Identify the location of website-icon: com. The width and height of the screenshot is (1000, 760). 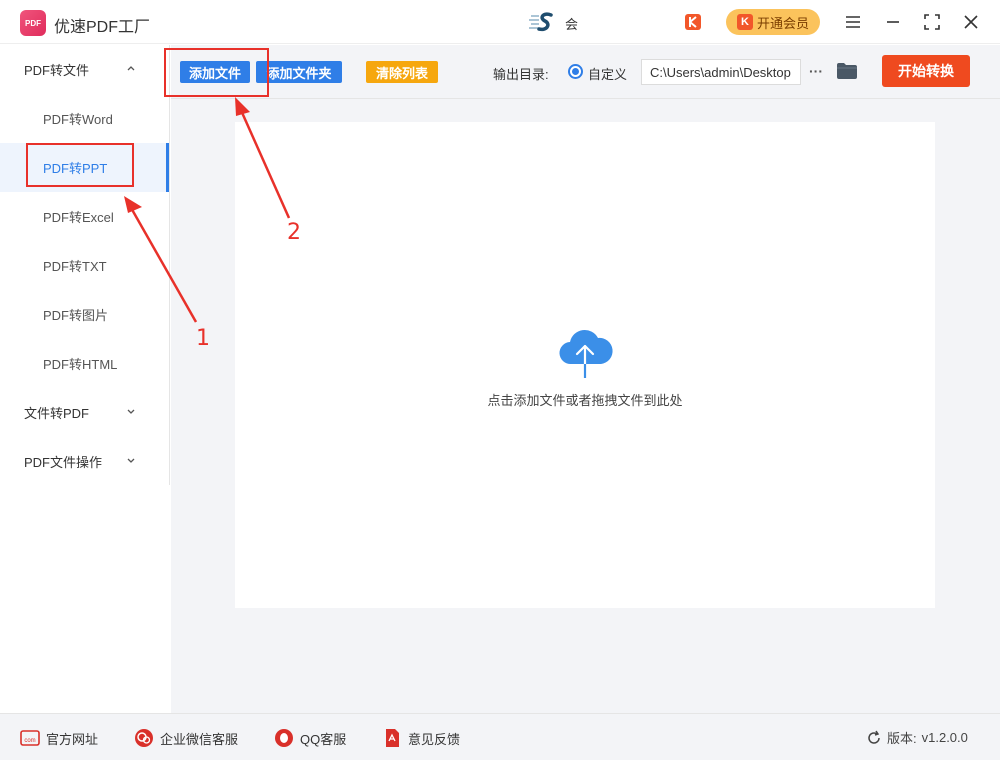
(30, 738).